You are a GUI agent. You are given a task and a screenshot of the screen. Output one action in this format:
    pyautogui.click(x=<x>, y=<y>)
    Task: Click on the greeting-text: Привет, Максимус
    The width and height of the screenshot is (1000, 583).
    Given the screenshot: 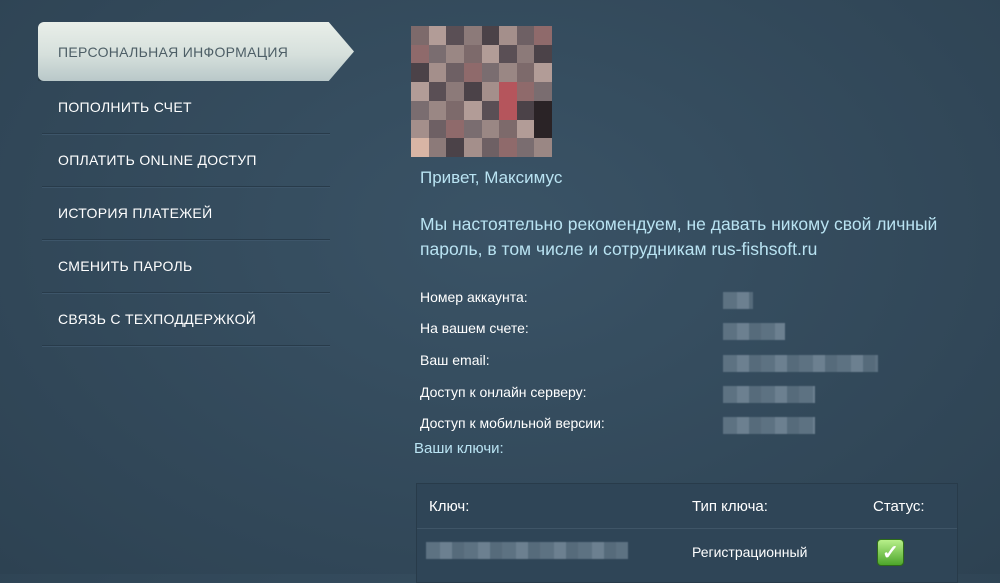 What is the action you would take?
    pyautogui.click(x=491, y=177)
    